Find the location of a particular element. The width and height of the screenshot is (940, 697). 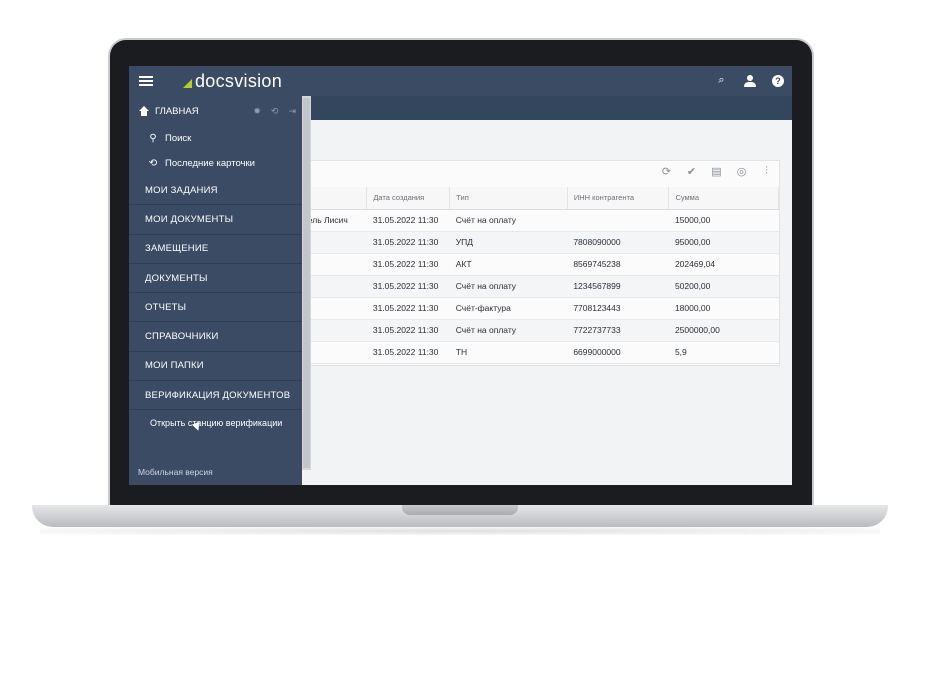

excel-export-icon: ▤ is located at coordinates (716, 171).